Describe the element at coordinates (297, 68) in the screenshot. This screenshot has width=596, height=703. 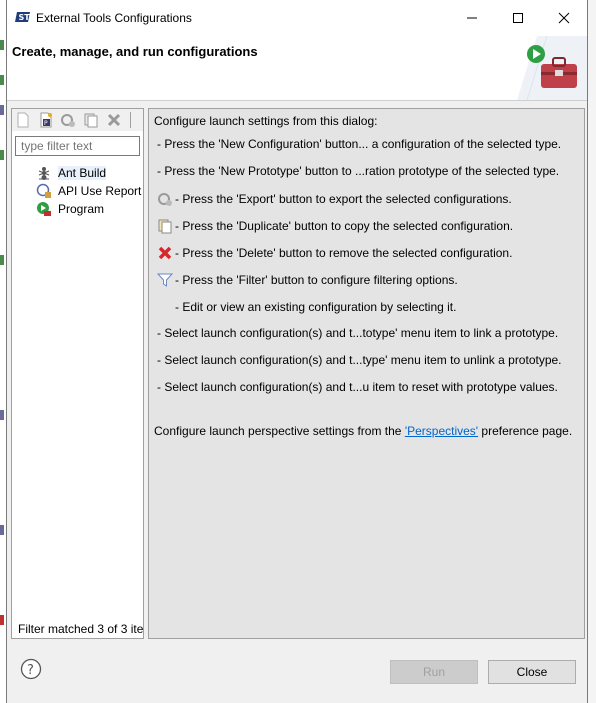
I see `dialog-header: Create, manage, and run configurations` at that location.